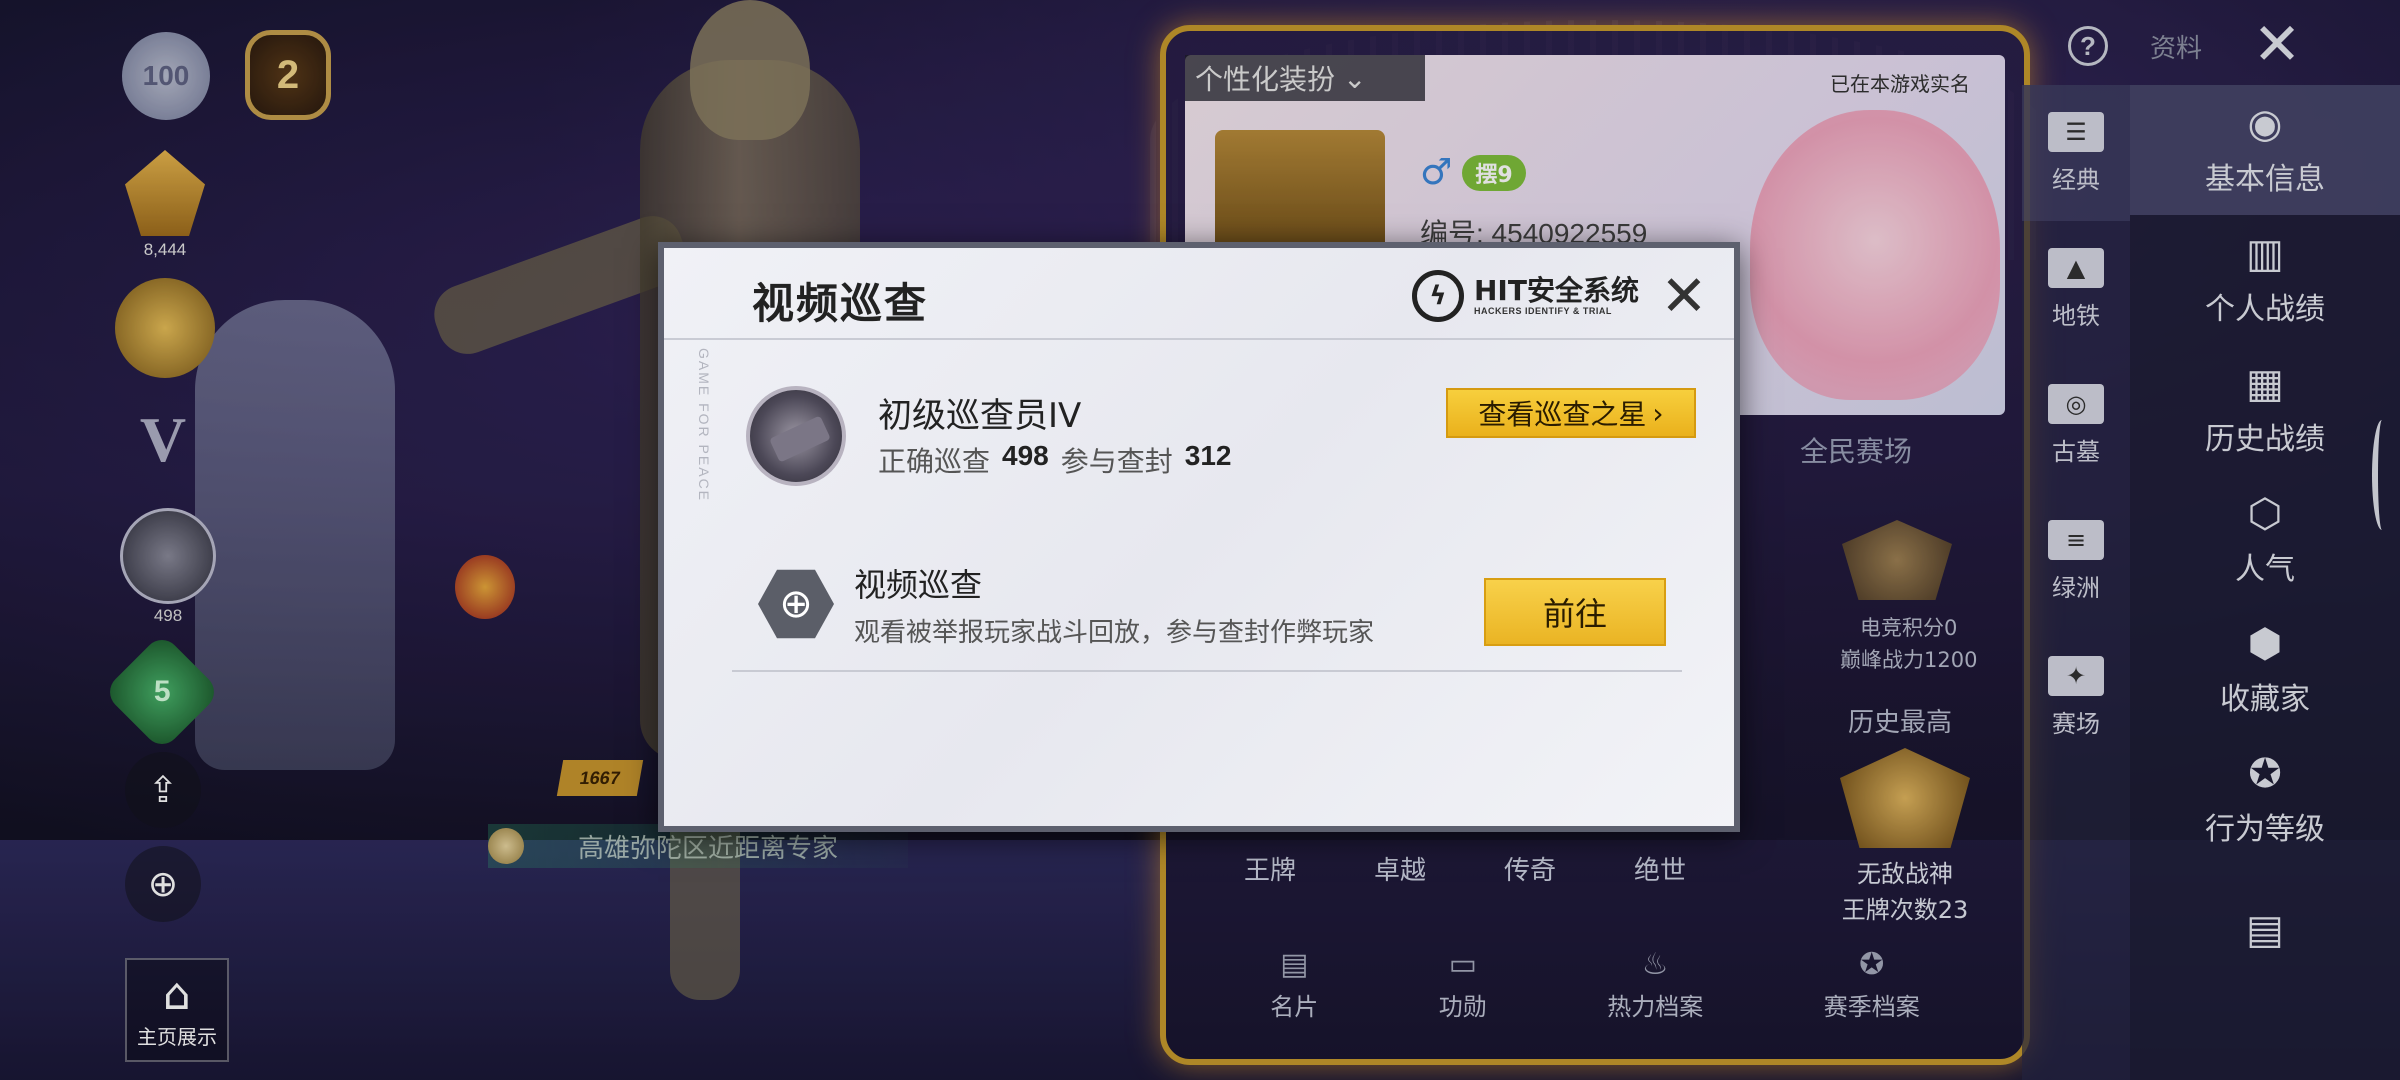 This screenshot has height=1080, width=2400. I want to click on hit-logo-text: HIT安全系统 HACKERS IDENTIFY & TRIAL, so click(1556, 295).